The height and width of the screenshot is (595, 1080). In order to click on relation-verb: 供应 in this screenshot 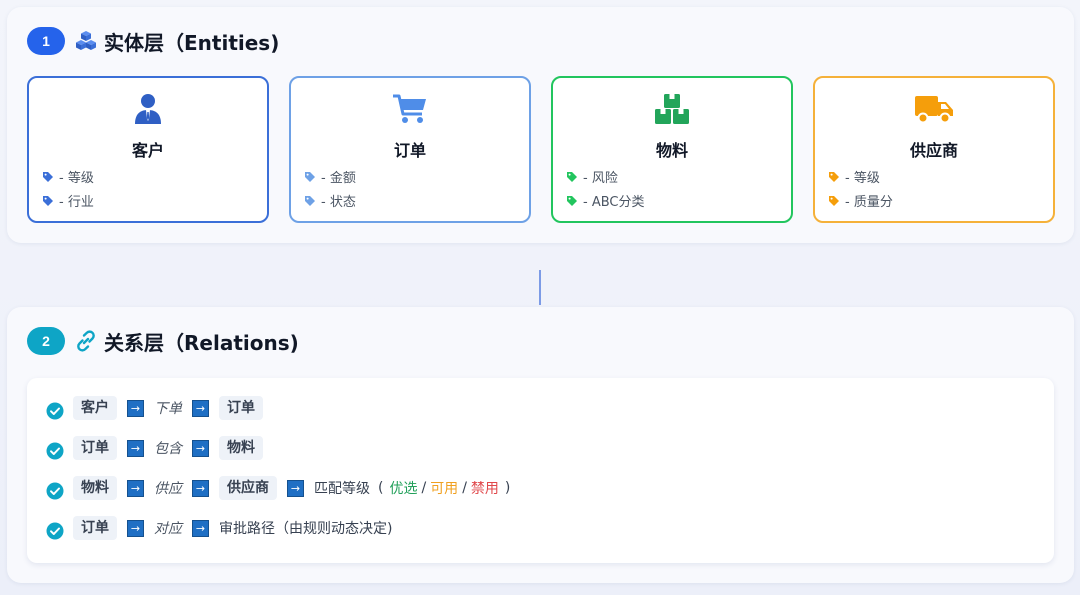, I will do `click(168, 489)`.